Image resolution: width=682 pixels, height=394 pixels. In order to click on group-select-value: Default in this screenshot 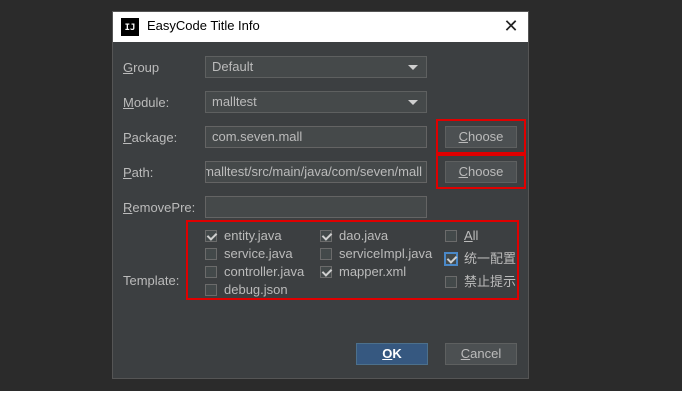, I will do `click(233, 66)`.